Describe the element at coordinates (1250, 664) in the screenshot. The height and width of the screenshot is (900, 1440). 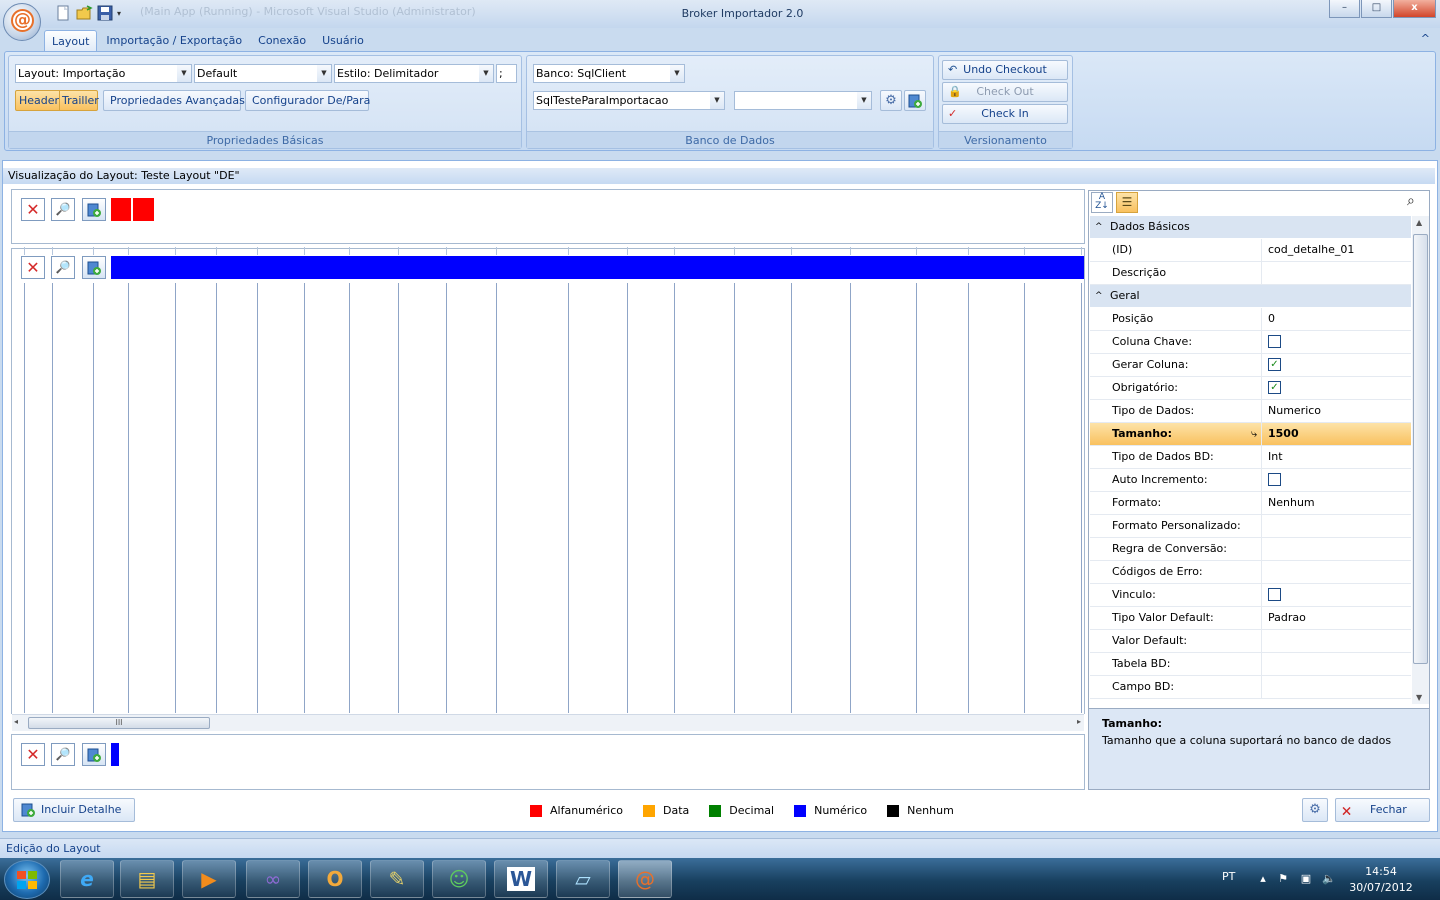
I see `property-row: Tabela BD:` at that location.